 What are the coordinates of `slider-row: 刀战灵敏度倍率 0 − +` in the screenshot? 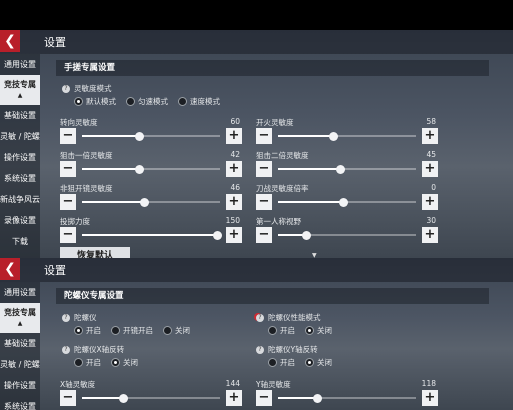 It's located at (347, 197).